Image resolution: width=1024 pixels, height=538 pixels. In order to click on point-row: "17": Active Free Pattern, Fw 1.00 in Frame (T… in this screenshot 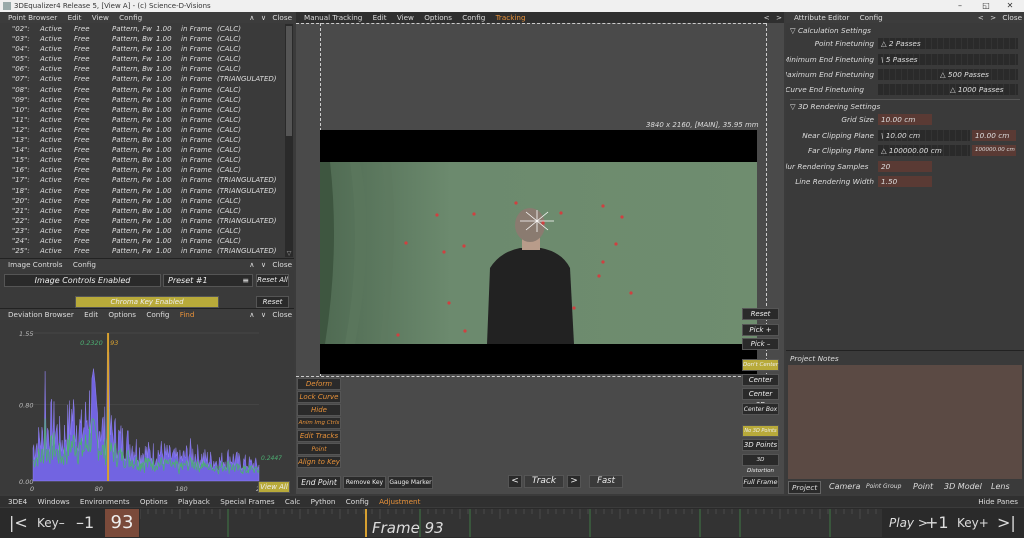, I will do `click(142, 180)`.